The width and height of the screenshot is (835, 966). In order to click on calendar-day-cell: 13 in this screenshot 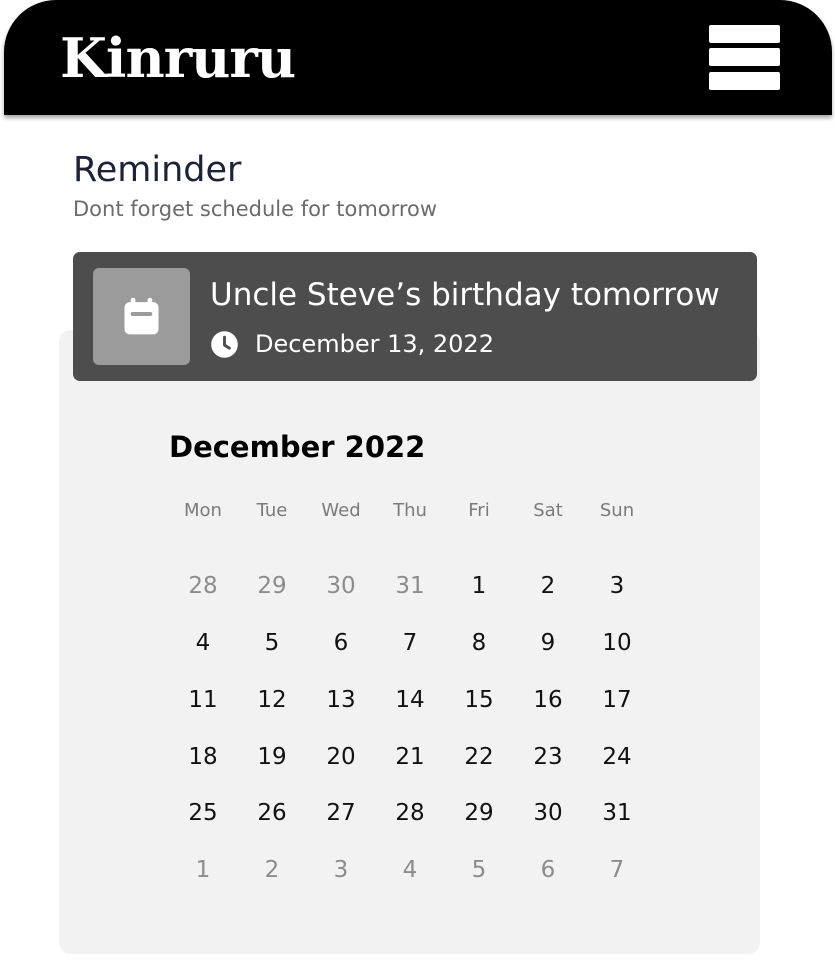, I will do `click(341, 700)`.